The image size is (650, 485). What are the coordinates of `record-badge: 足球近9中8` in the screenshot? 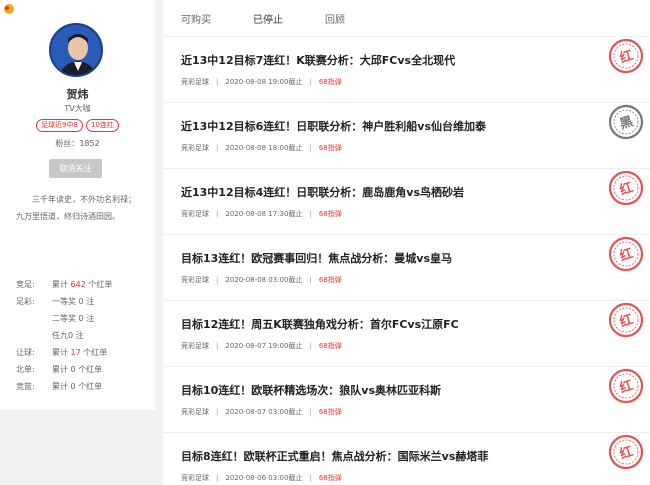 It's located at (59, 125).